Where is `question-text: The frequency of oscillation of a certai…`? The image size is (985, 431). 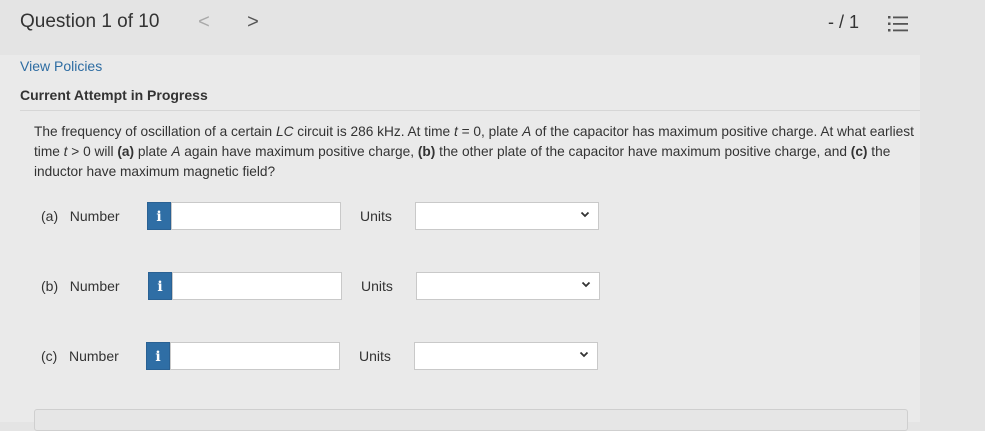 question-text: The frequency of oscillation of a certai… is located at coordinates (474, 152).